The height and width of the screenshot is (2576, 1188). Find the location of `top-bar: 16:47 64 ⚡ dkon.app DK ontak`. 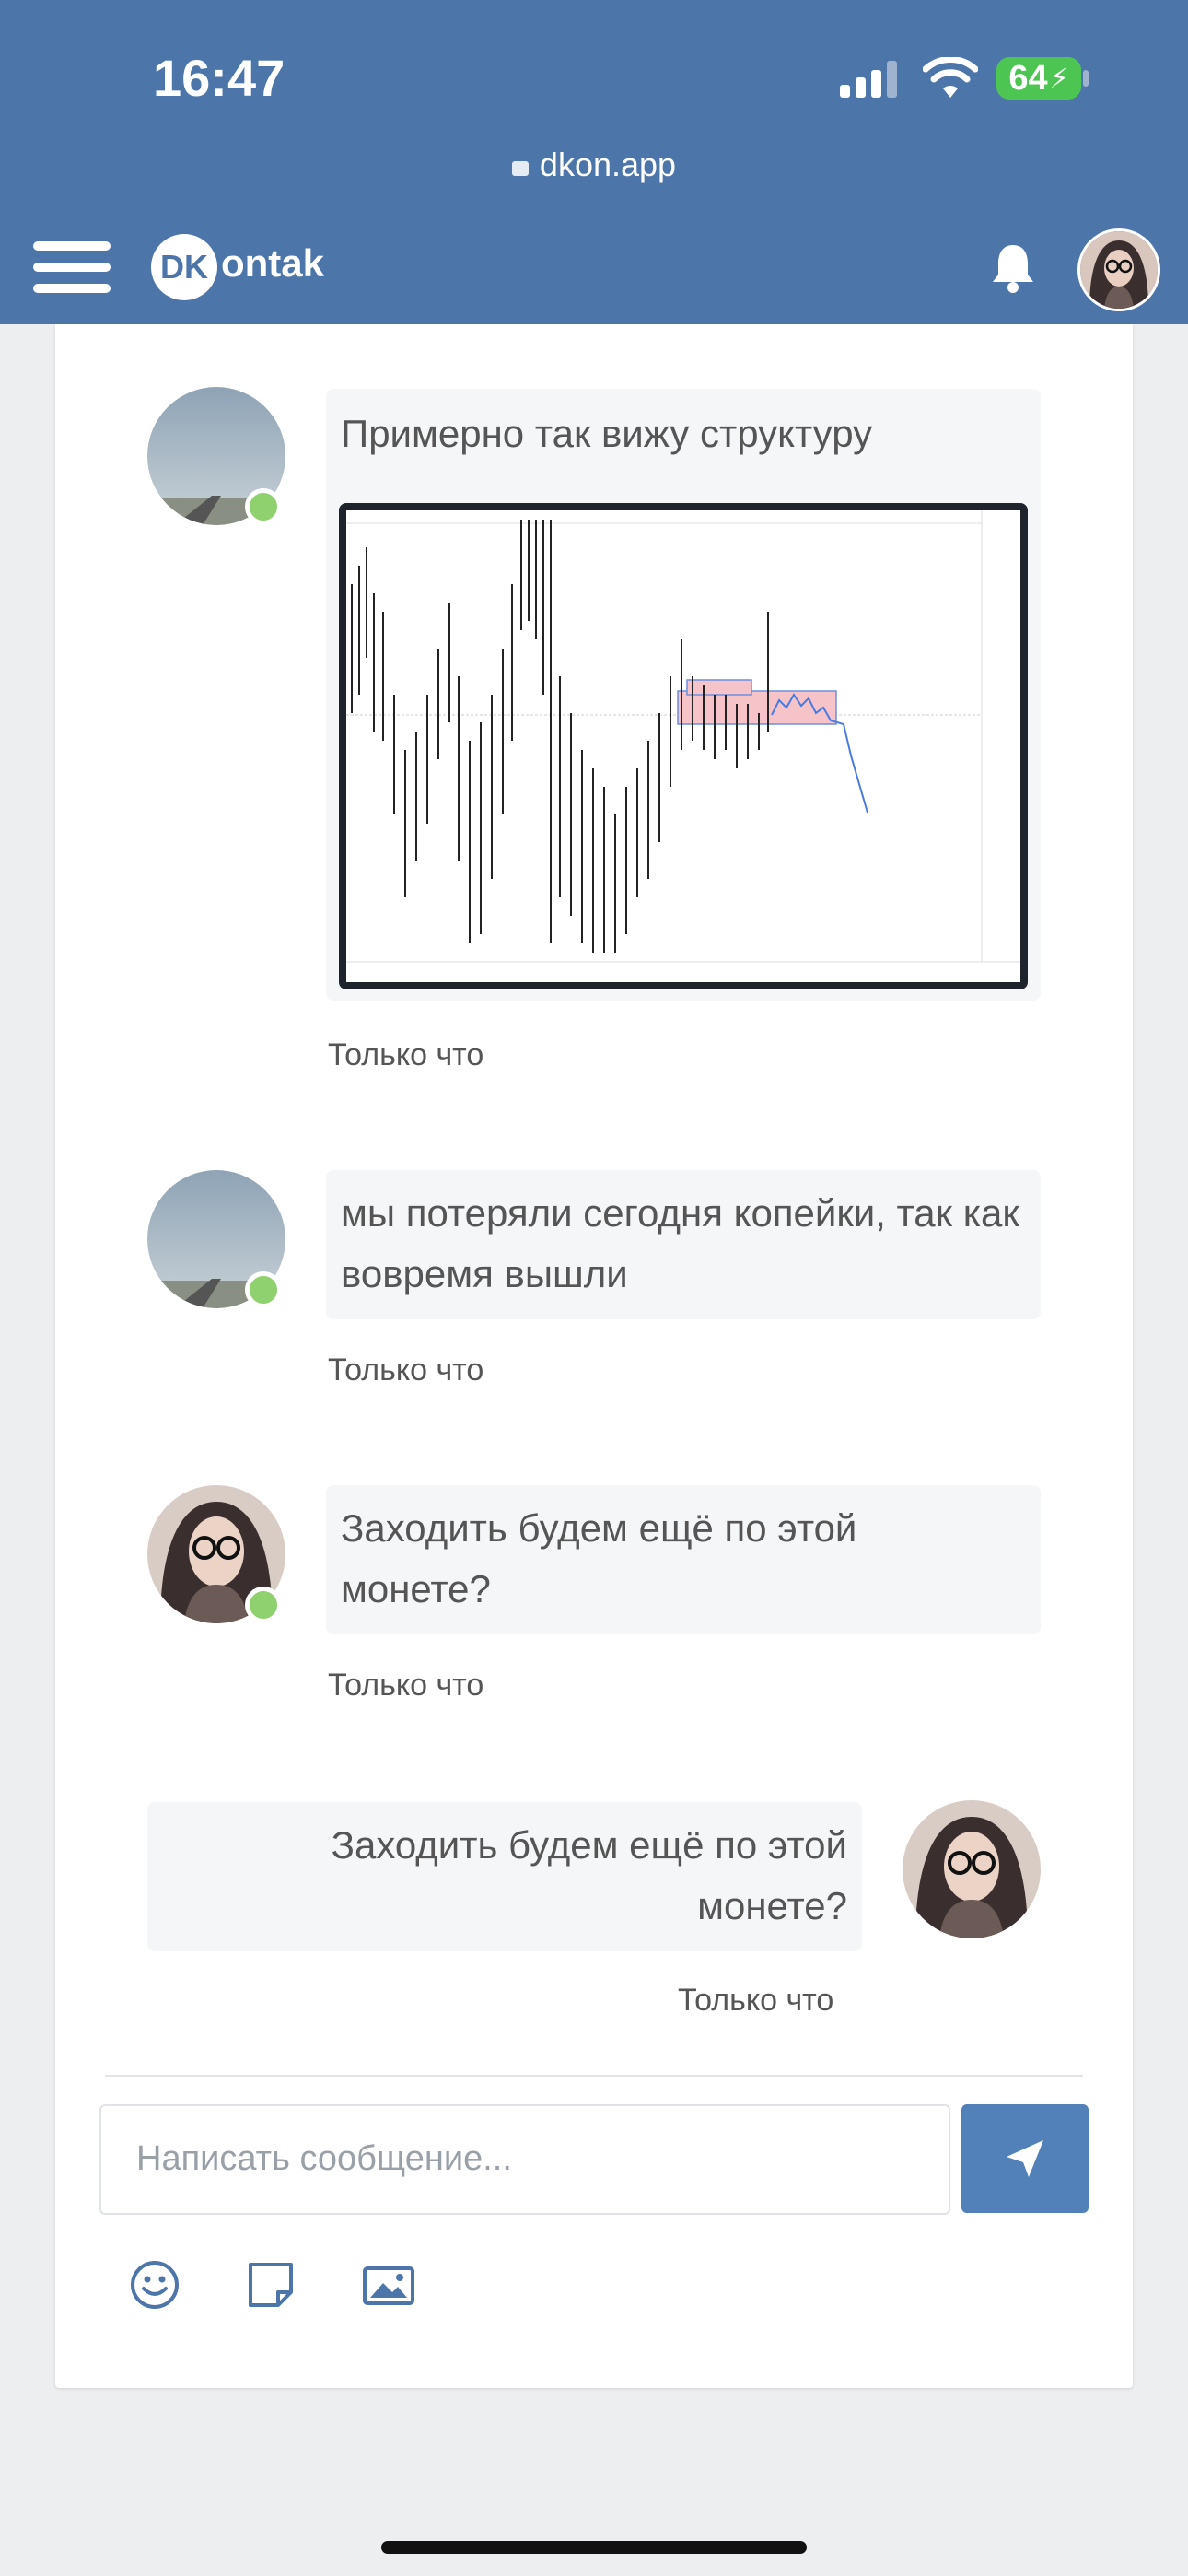

top-bar: 16:47 64 ⚡ dkon.app DK ontak is located at coordinates (594, 162).